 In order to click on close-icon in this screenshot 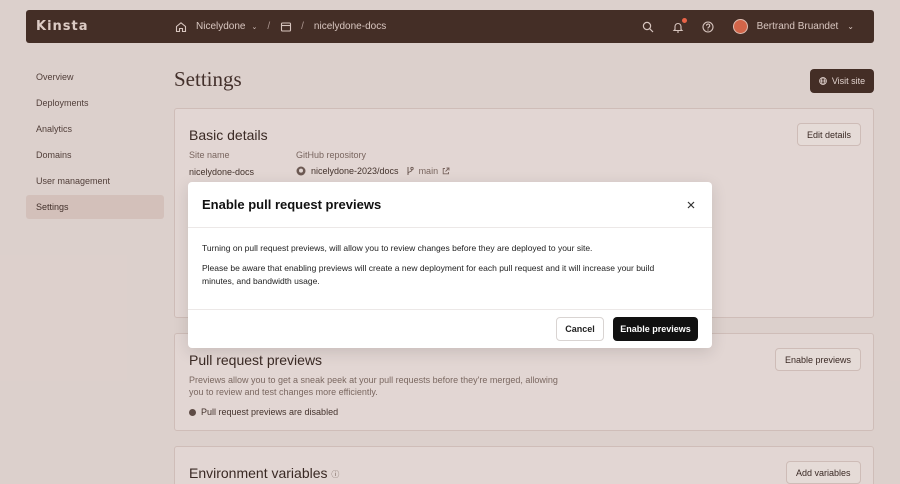, I will do `click(691, 205)`.